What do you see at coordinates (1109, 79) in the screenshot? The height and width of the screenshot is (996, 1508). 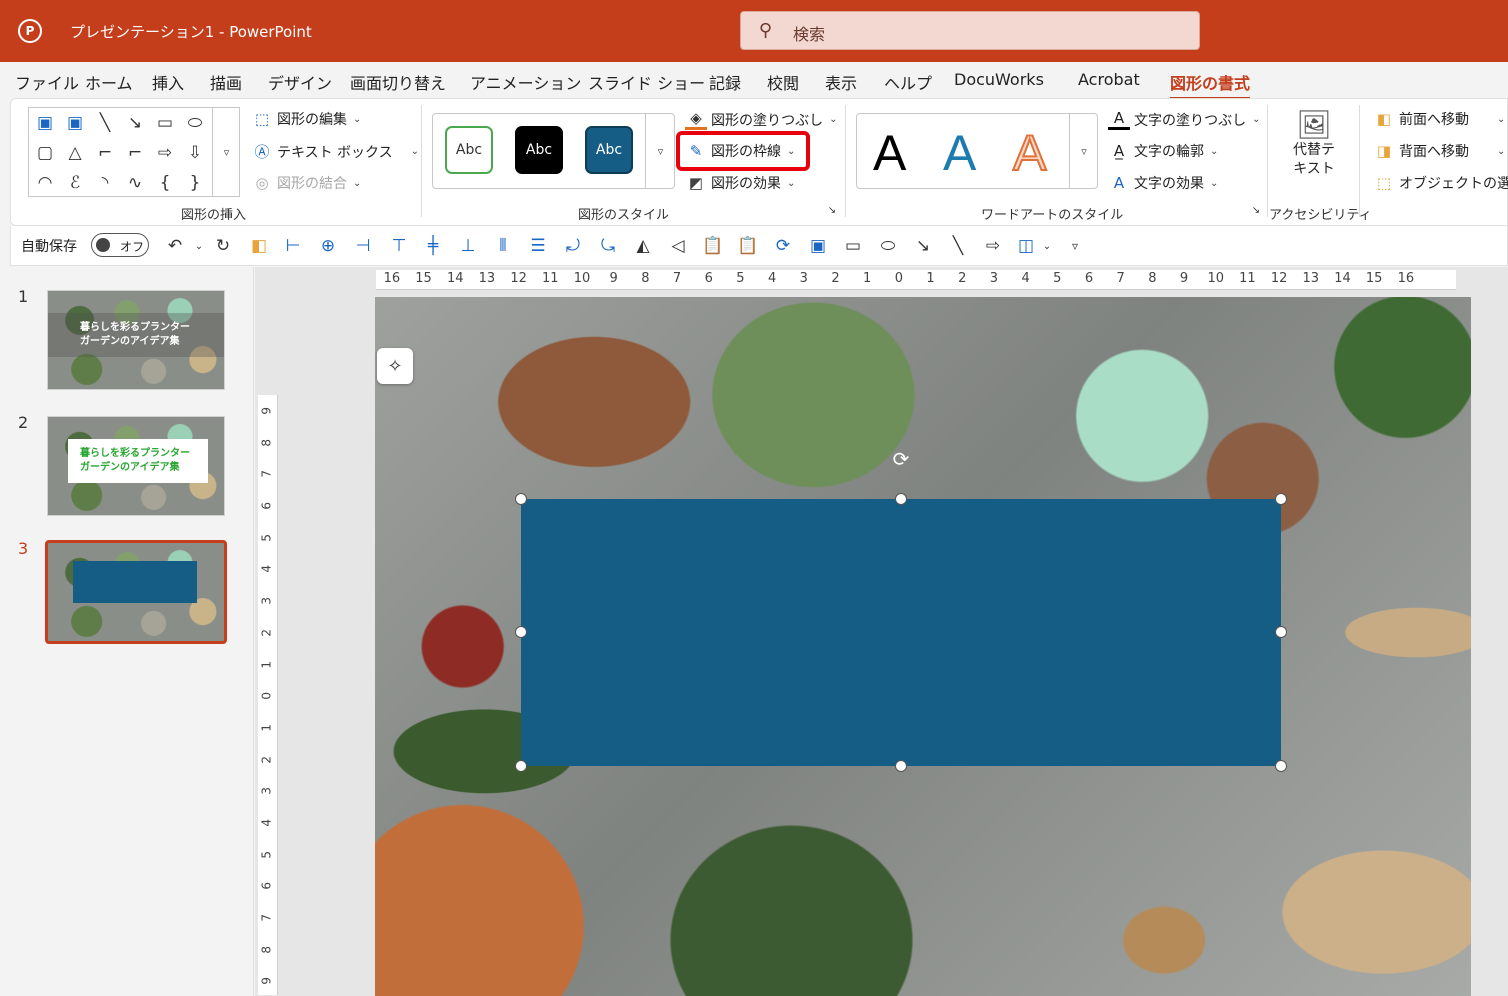 I see `tab-acrobat: Acrobat` at bounding box center [1109, 79].